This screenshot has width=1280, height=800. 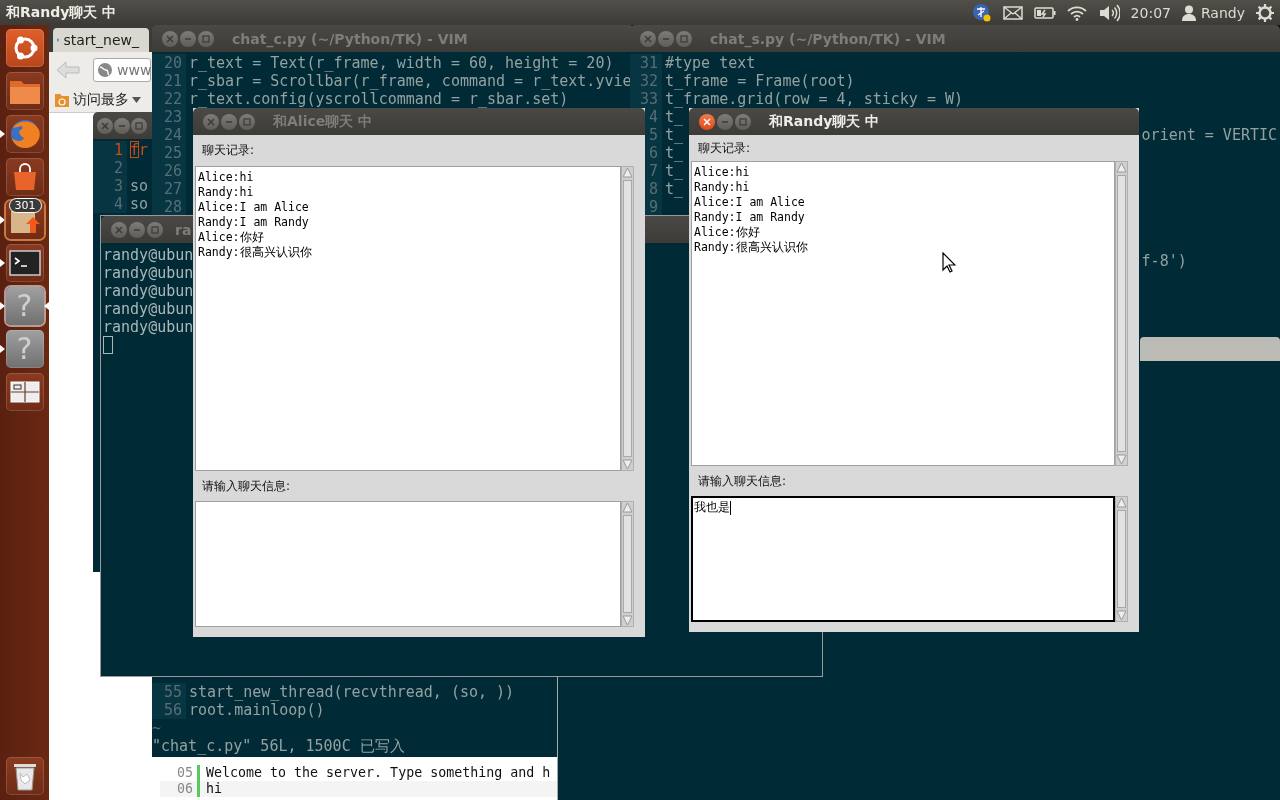 I want to click on back-icon, so click(x=68, y=70).